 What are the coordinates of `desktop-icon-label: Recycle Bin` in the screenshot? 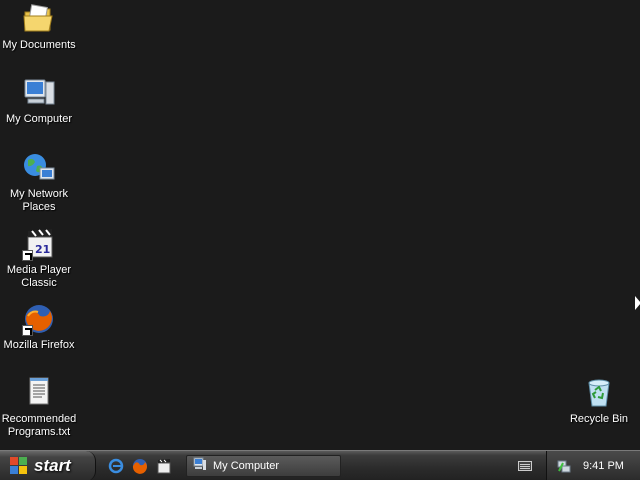 It's located at (599, 419).